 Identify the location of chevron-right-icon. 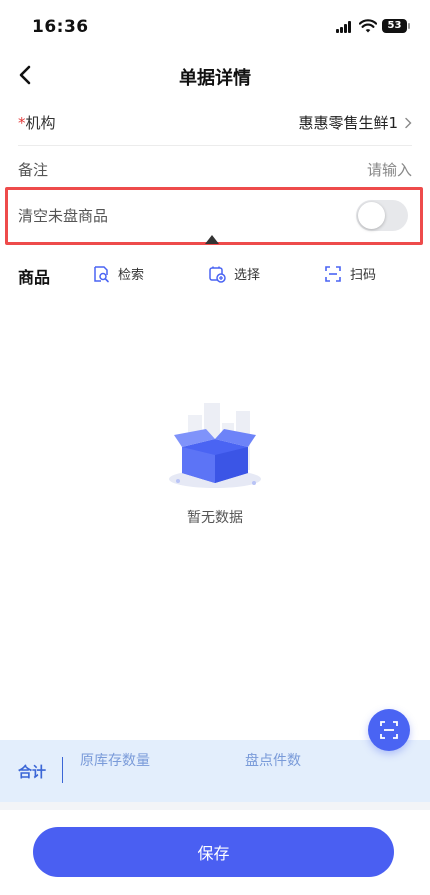
(408, 122).